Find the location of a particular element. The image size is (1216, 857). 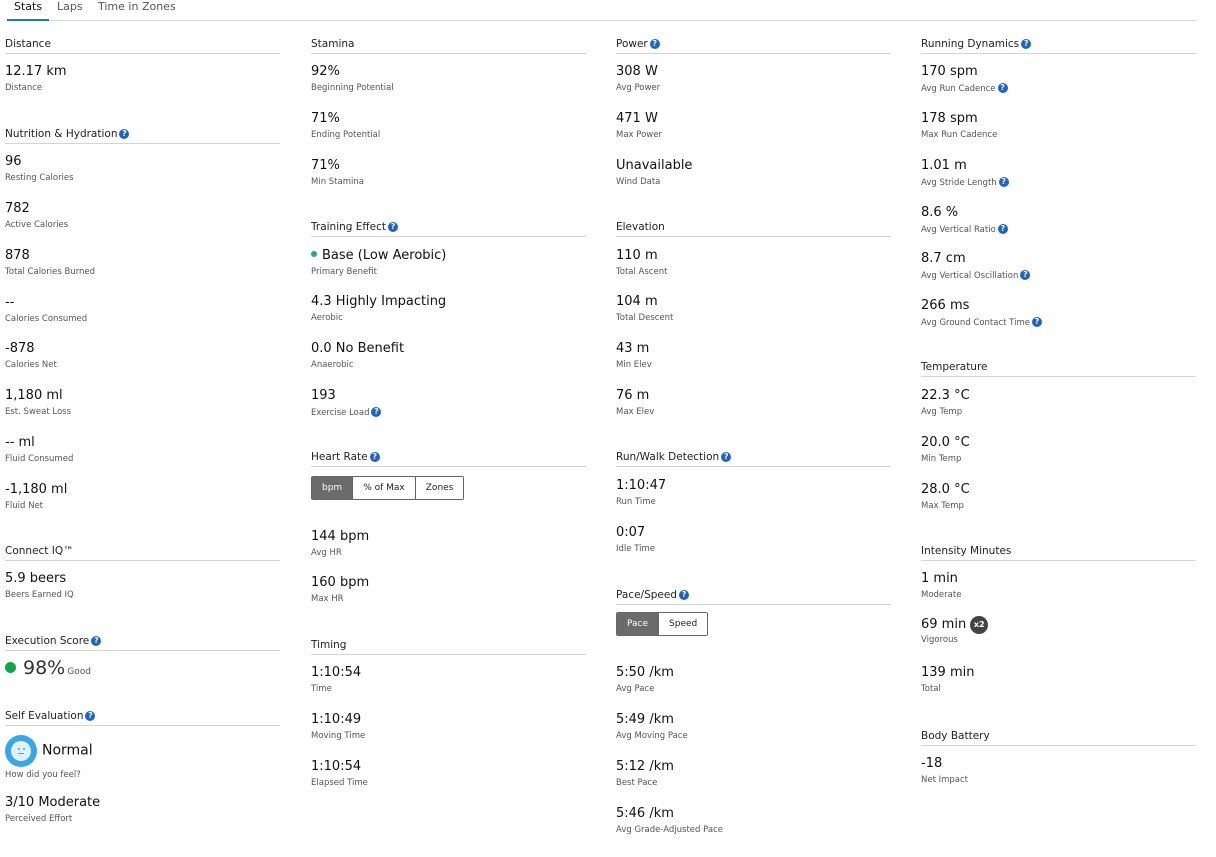

stat-anaerobic: 0.0 No Benefit Anaerobic is located at coordinates (448, 356).